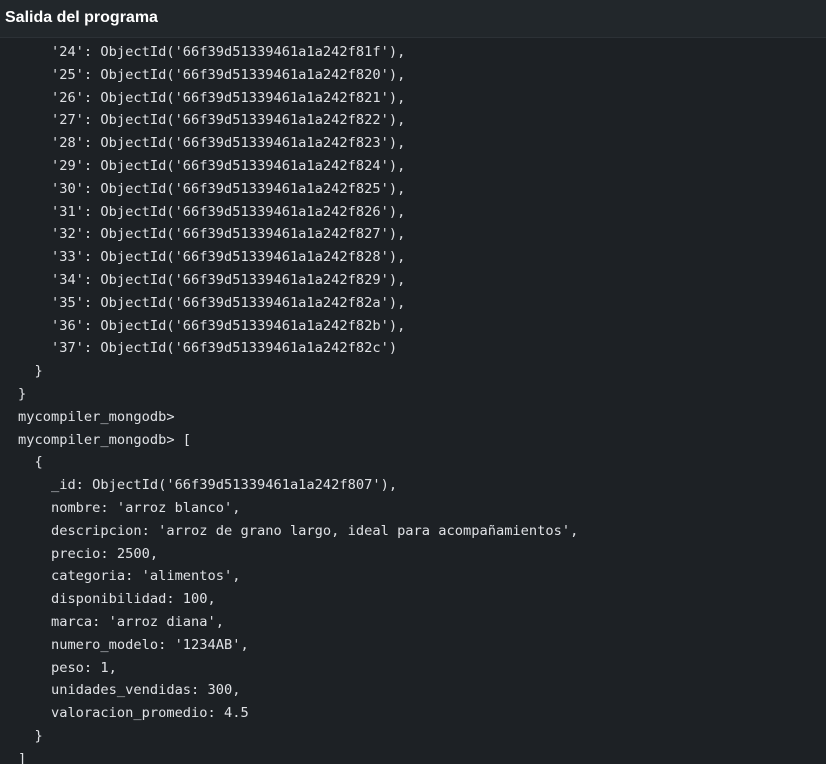 This screenshot has width=826, height=764. Describe the element at coordinates (67, 667) in the screenshot. I see `console-line: peso: 1,` at that location.